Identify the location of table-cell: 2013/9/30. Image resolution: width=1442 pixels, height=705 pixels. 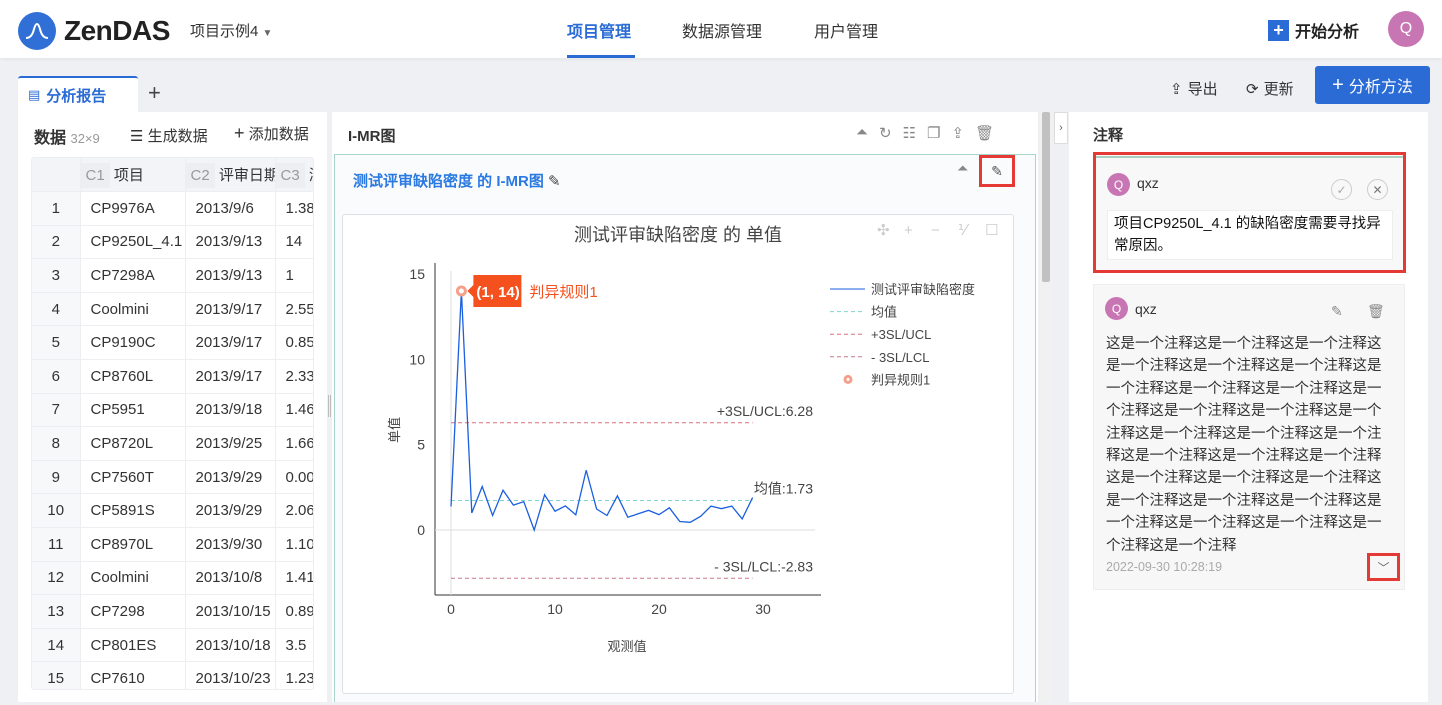
(230, 544).